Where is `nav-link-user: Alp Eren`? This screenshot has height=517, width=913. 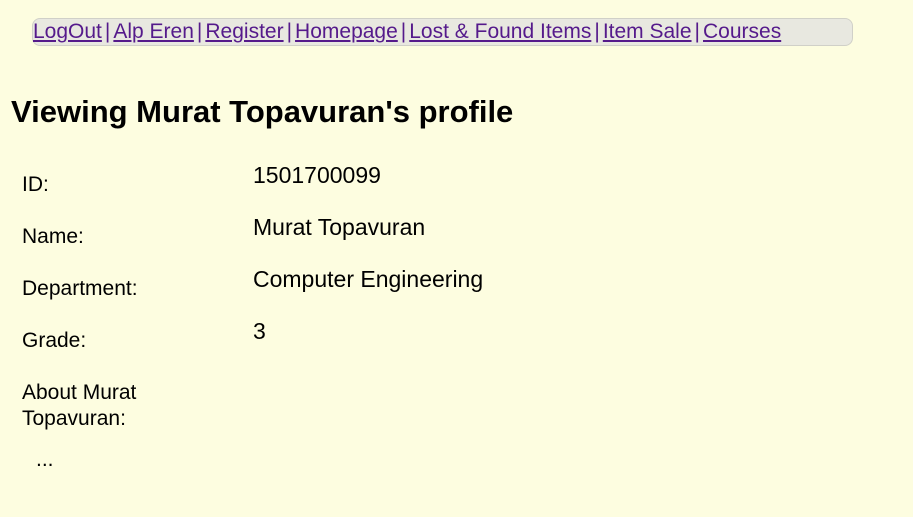 nav-link-user: Alp Eren is located at coordinates (153, 32).